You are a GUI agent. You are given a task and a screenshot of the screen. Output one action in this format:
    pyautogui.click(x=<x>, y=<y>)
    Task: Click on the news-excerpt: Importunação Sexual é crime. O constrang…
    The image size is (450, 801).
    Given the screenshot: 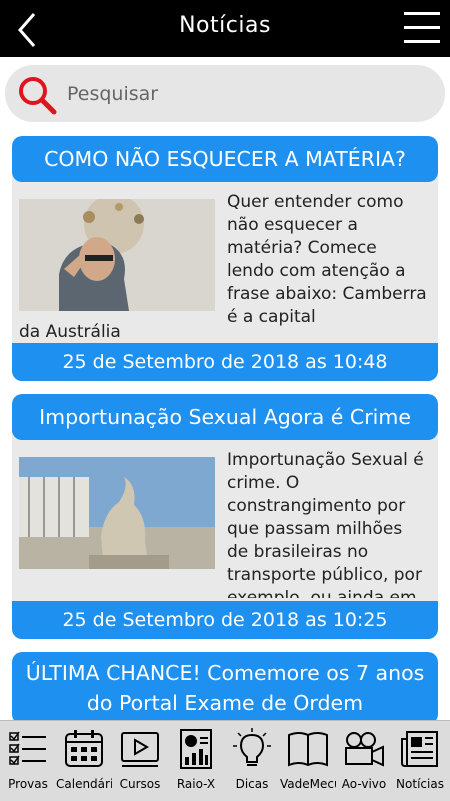 What is the action you would take?
    pyautogui.click(x=325, y=524)
    